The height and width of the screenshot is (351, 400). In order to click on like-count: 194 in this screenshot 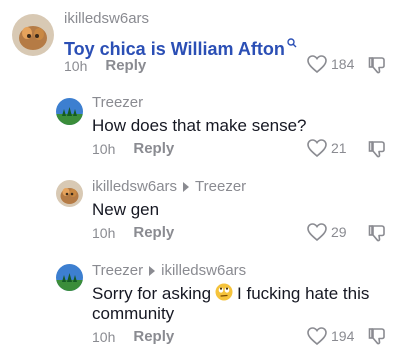, I will do `click(343, 336)`.